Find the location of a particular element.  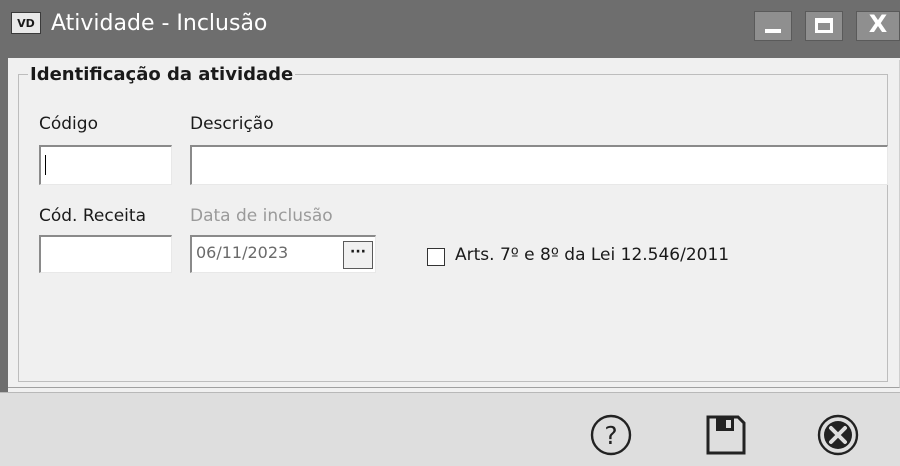

group-title: Identificação da atividade is located at coordinates (162, 74).